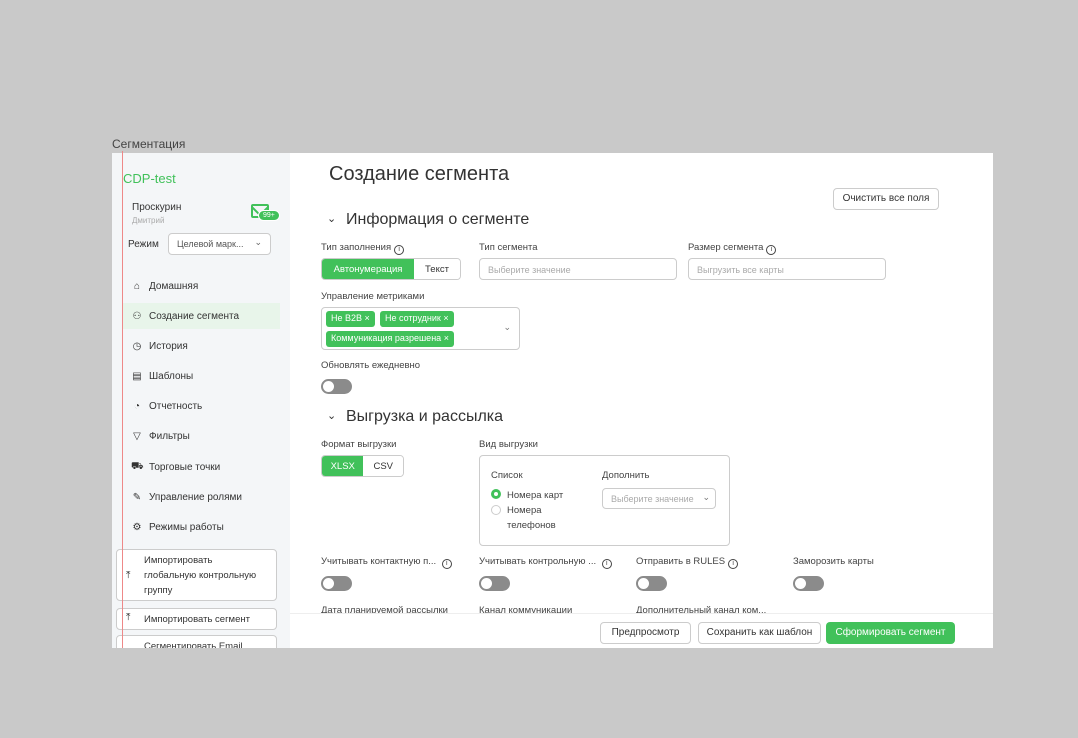 Image resolution: width=1078 pixels, height=738 pixels. I want to click on mode-label: Режим, so click(143, 244).